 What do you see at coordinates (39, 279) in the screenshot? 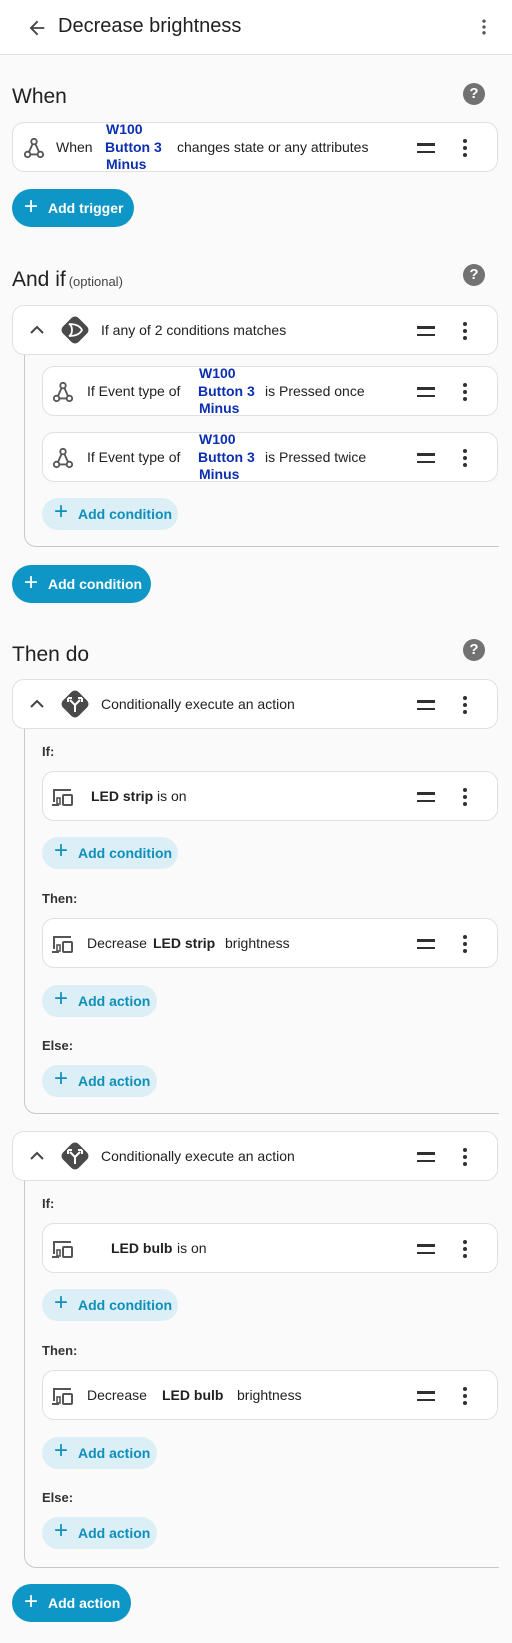
I see `and-if-title: And if` at bounding box center [39, 279].